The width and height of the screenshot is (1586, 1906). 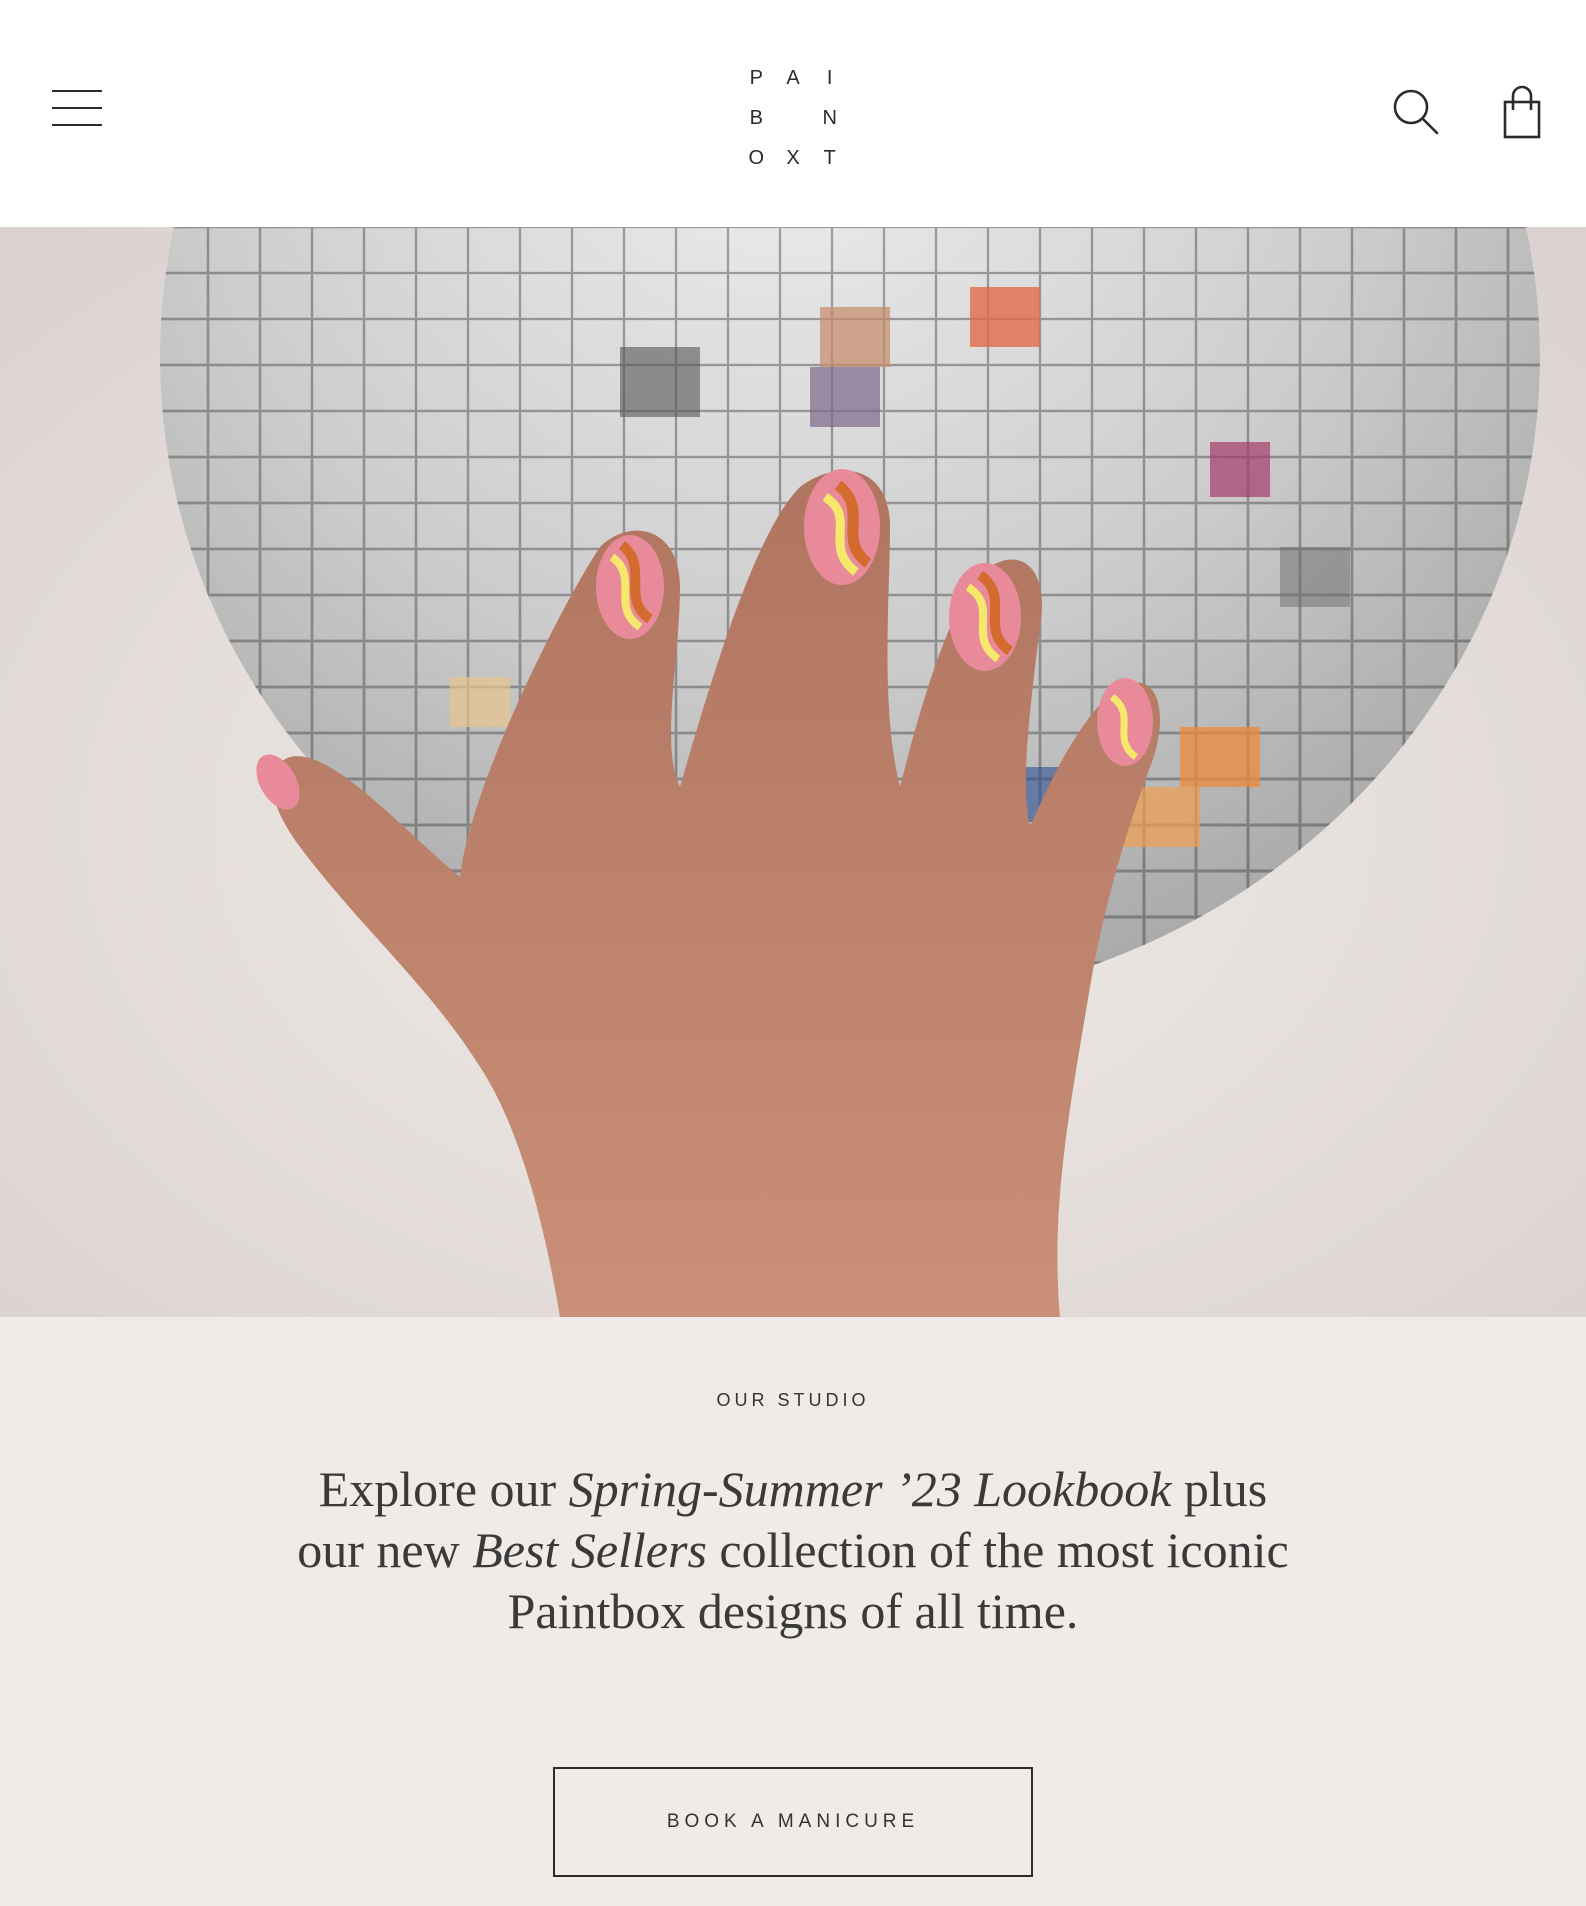 I want to click on logo-letter, so click(x=793, y=118).